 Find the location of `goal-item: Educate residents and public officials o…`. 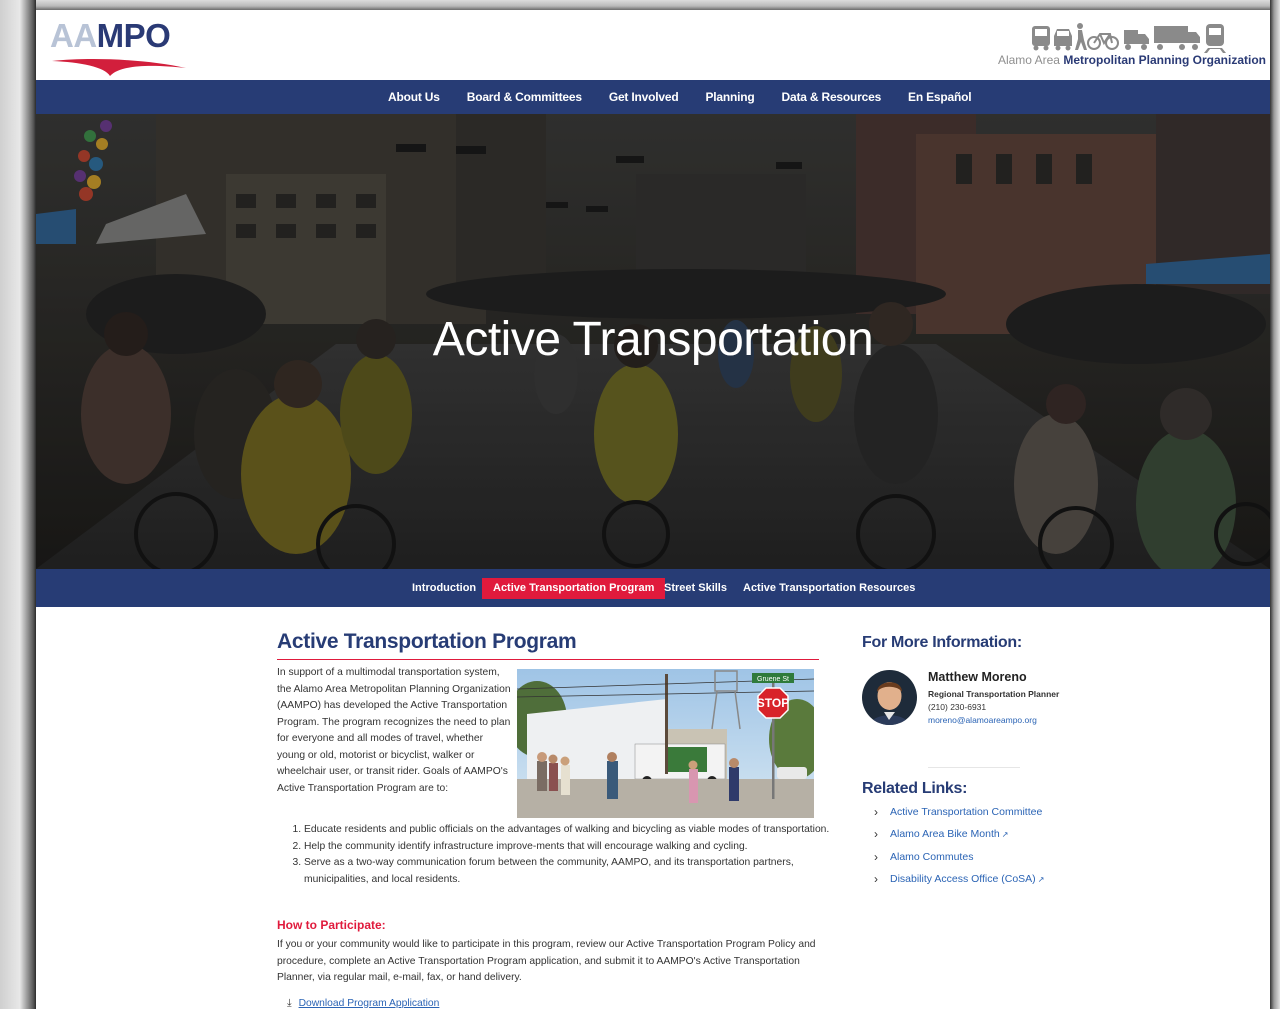

goal-item: Educate residents and public officials o… is located at coordinates (575, 830).